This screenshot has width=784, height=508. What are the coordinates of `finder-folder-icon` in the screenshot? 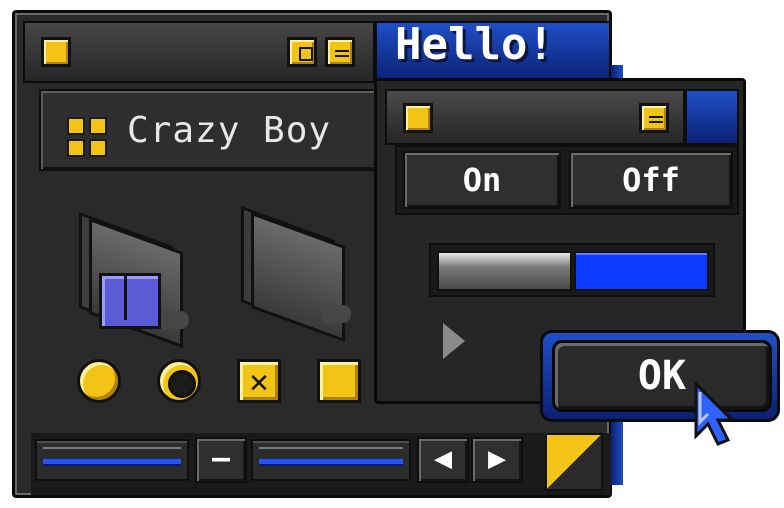 It's located at (134, 280).